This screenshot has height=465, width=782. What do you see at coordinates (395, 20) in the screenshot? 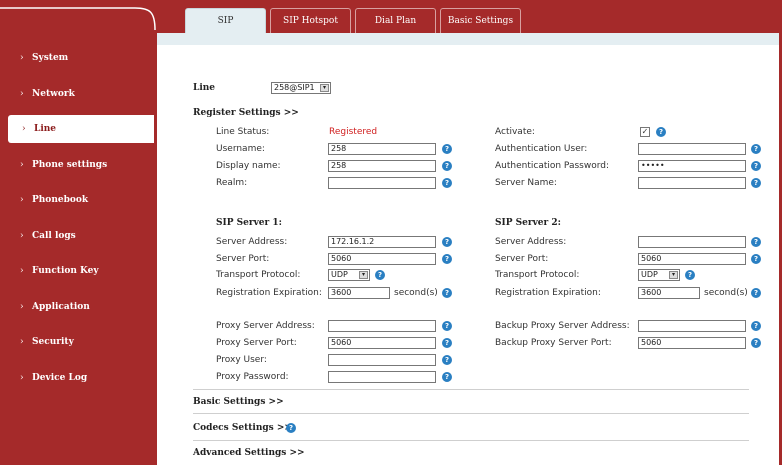
I see `tab-dial-plan: Dial Plan` at bounding box center [395, 20].